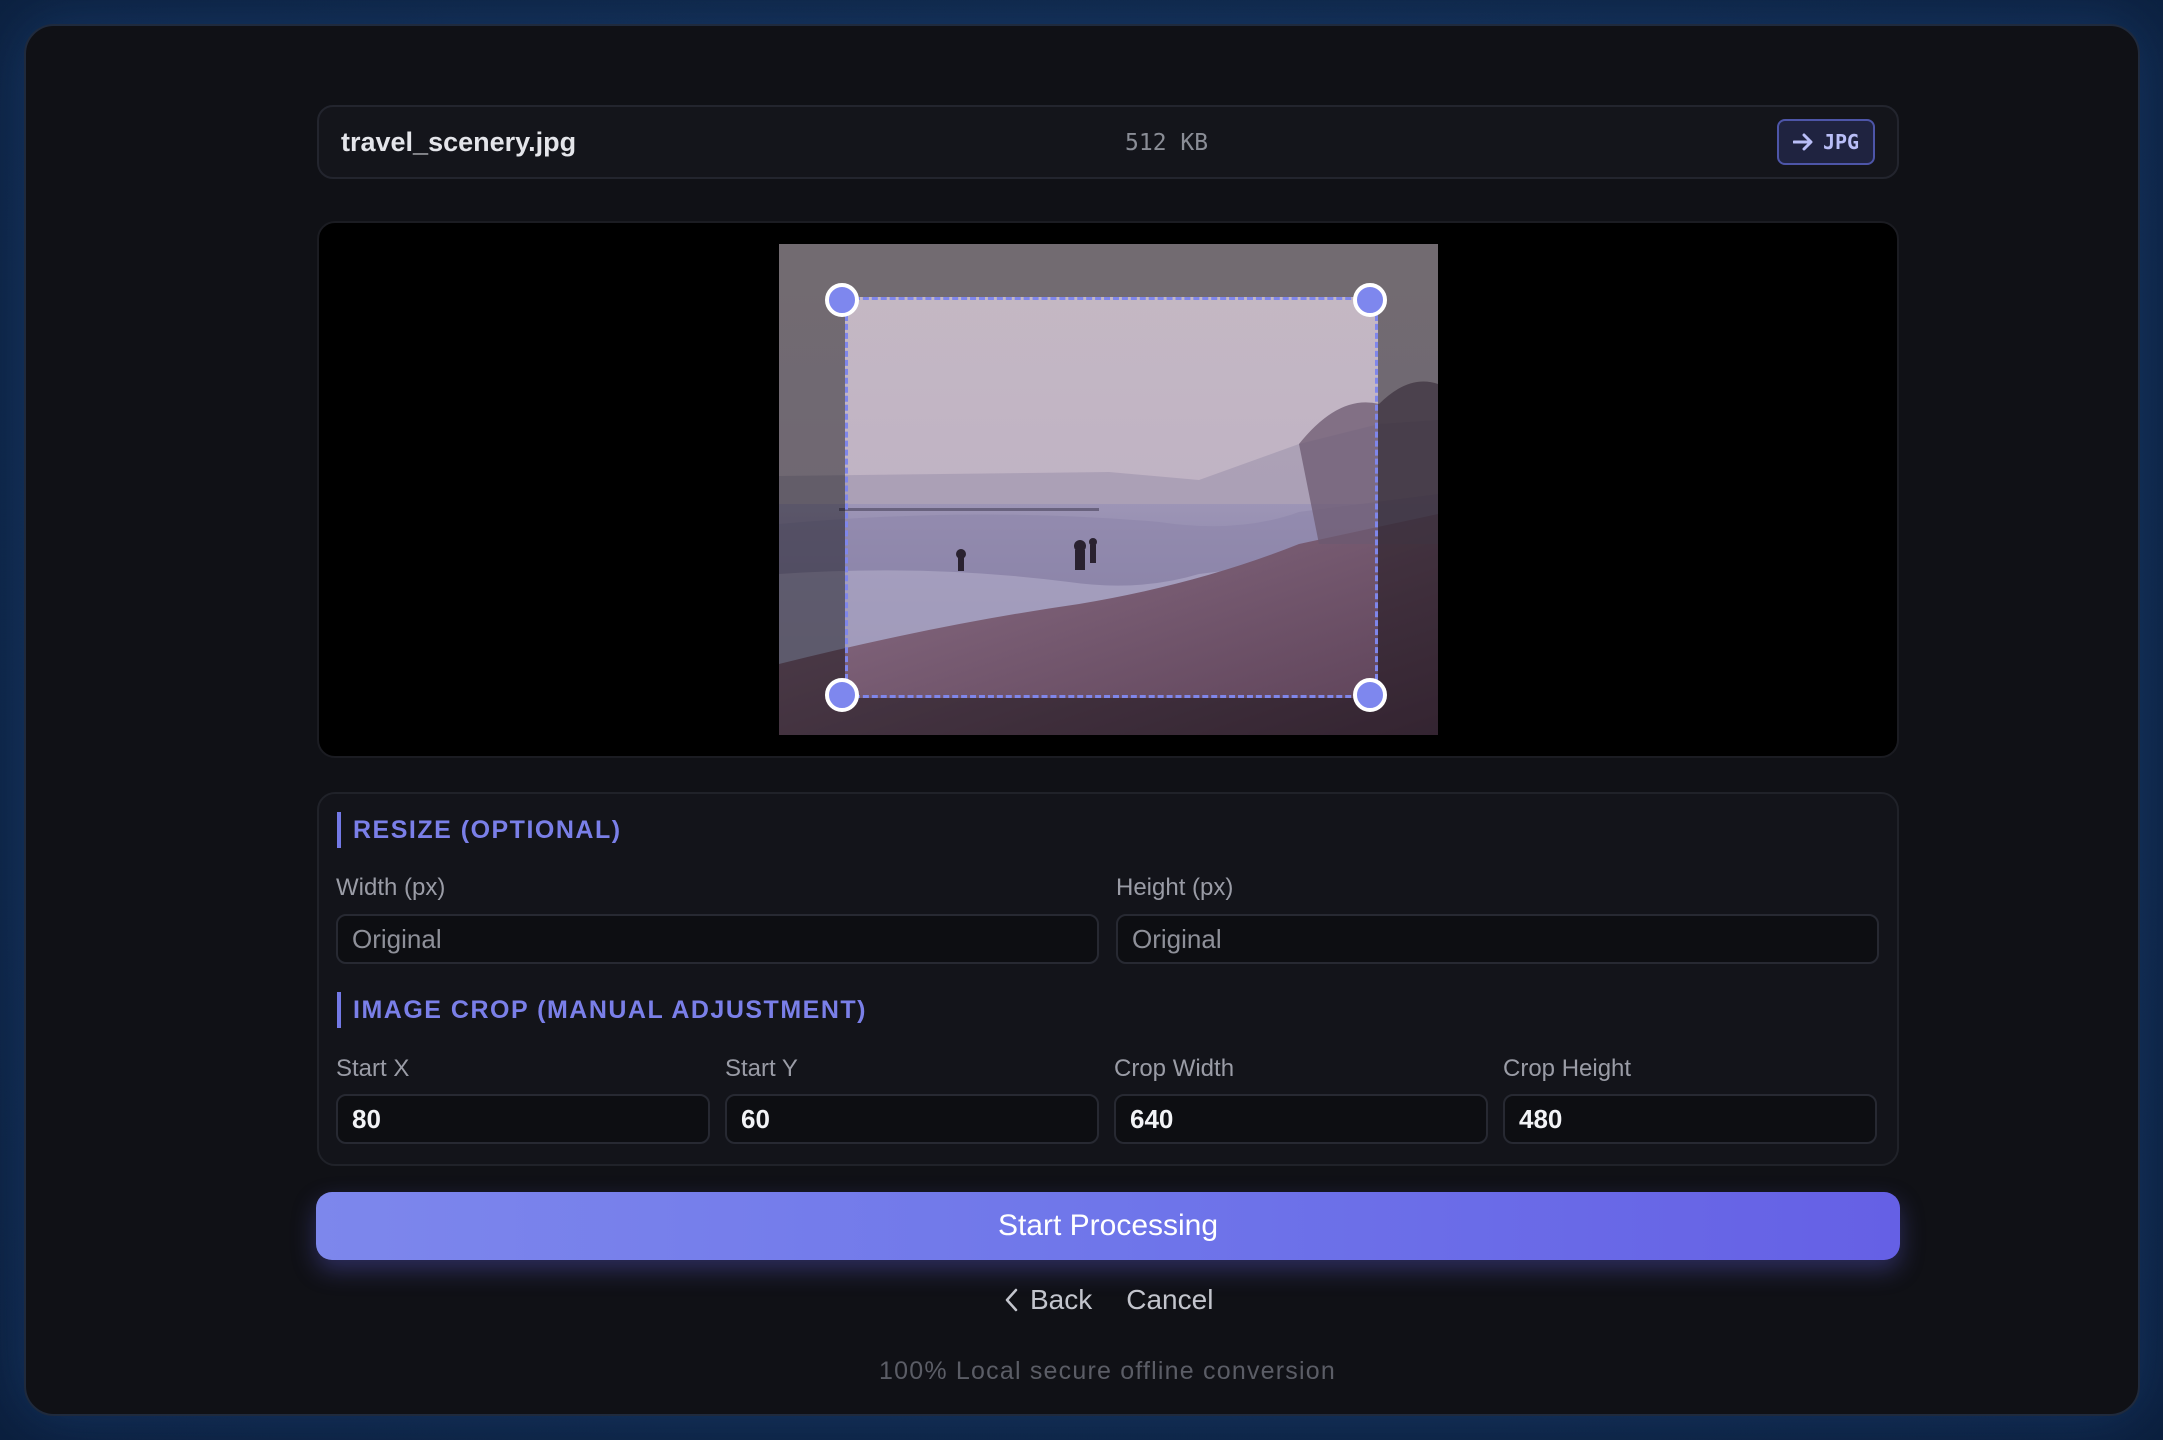 The width and height of the screenshot is (2163, 1440). What do you see at coordinates (1802, 142) in the screenshot?
I see `arrow-right-icon` at bounding box center [1802, 142].